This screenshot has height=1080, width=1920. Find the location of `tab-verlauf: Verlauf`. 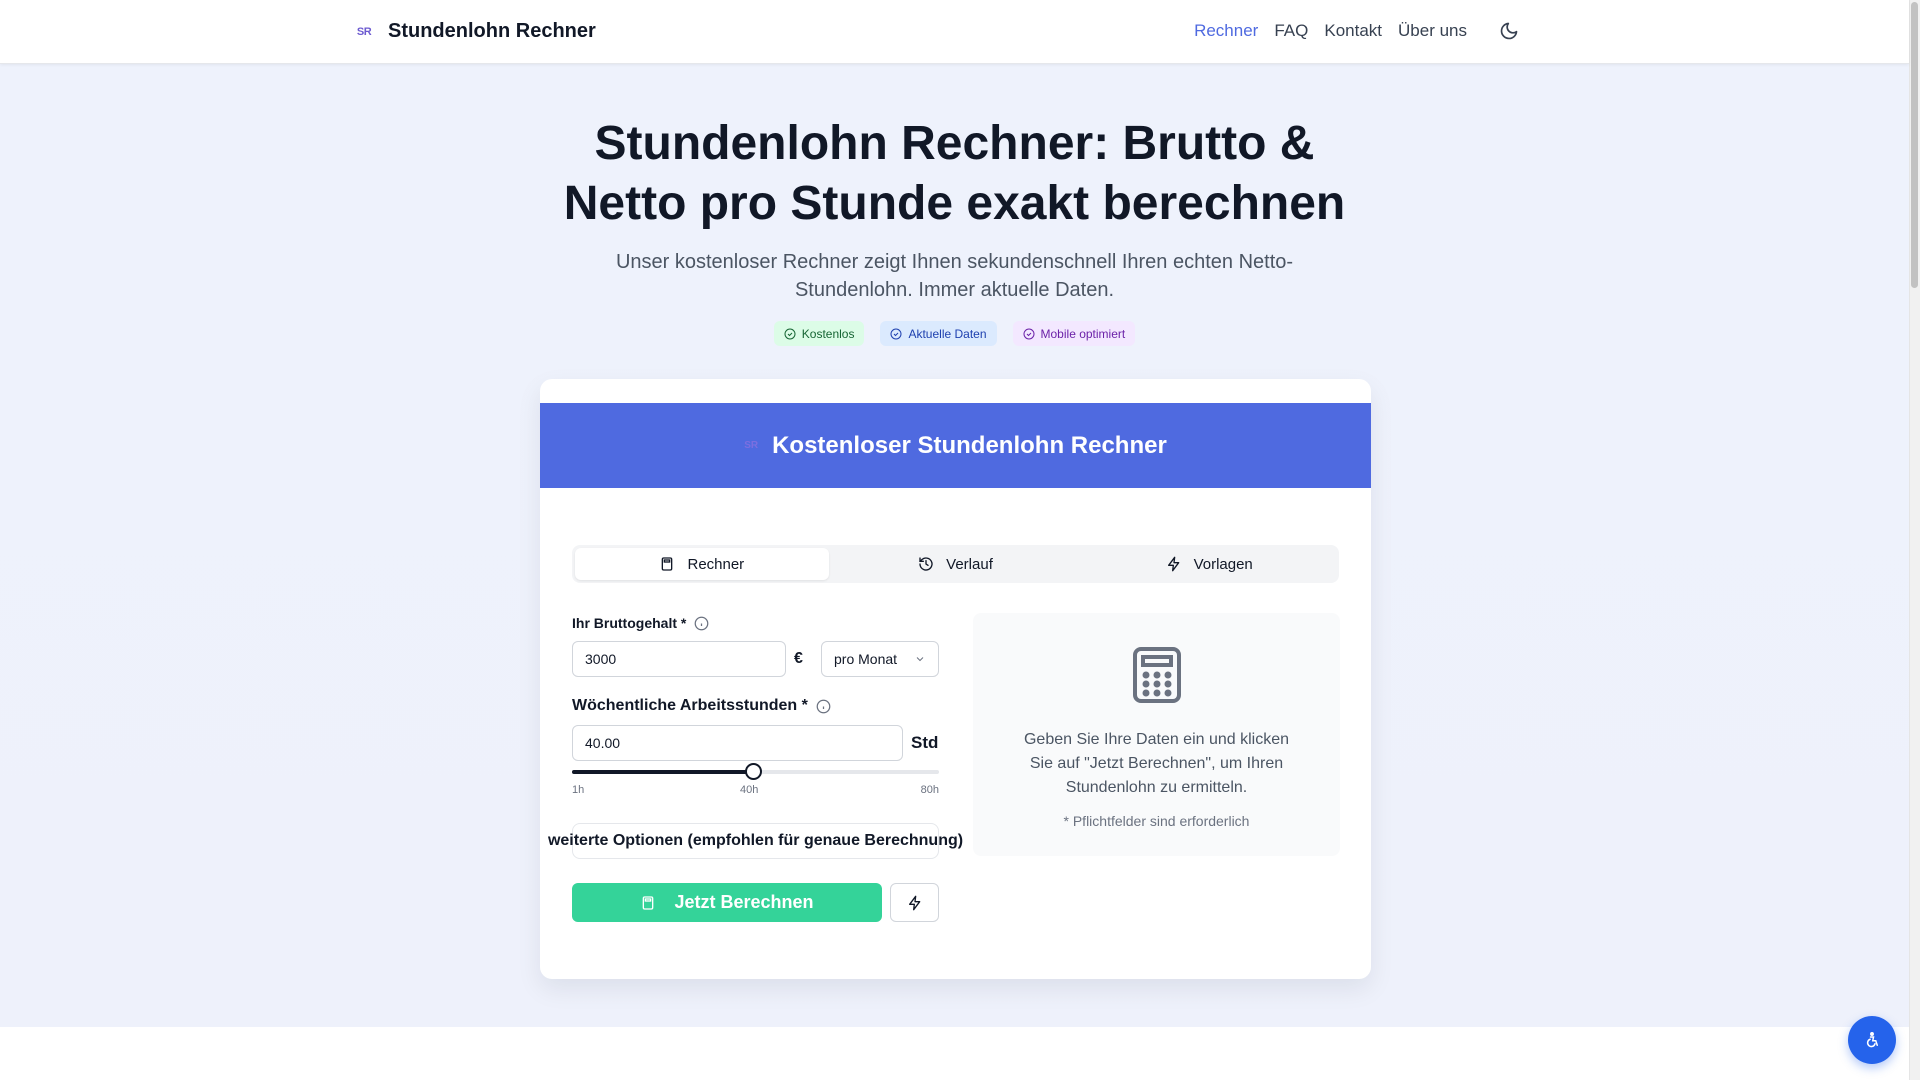

tab-verlauf: Verlauf is located at coordinates (956, 564).